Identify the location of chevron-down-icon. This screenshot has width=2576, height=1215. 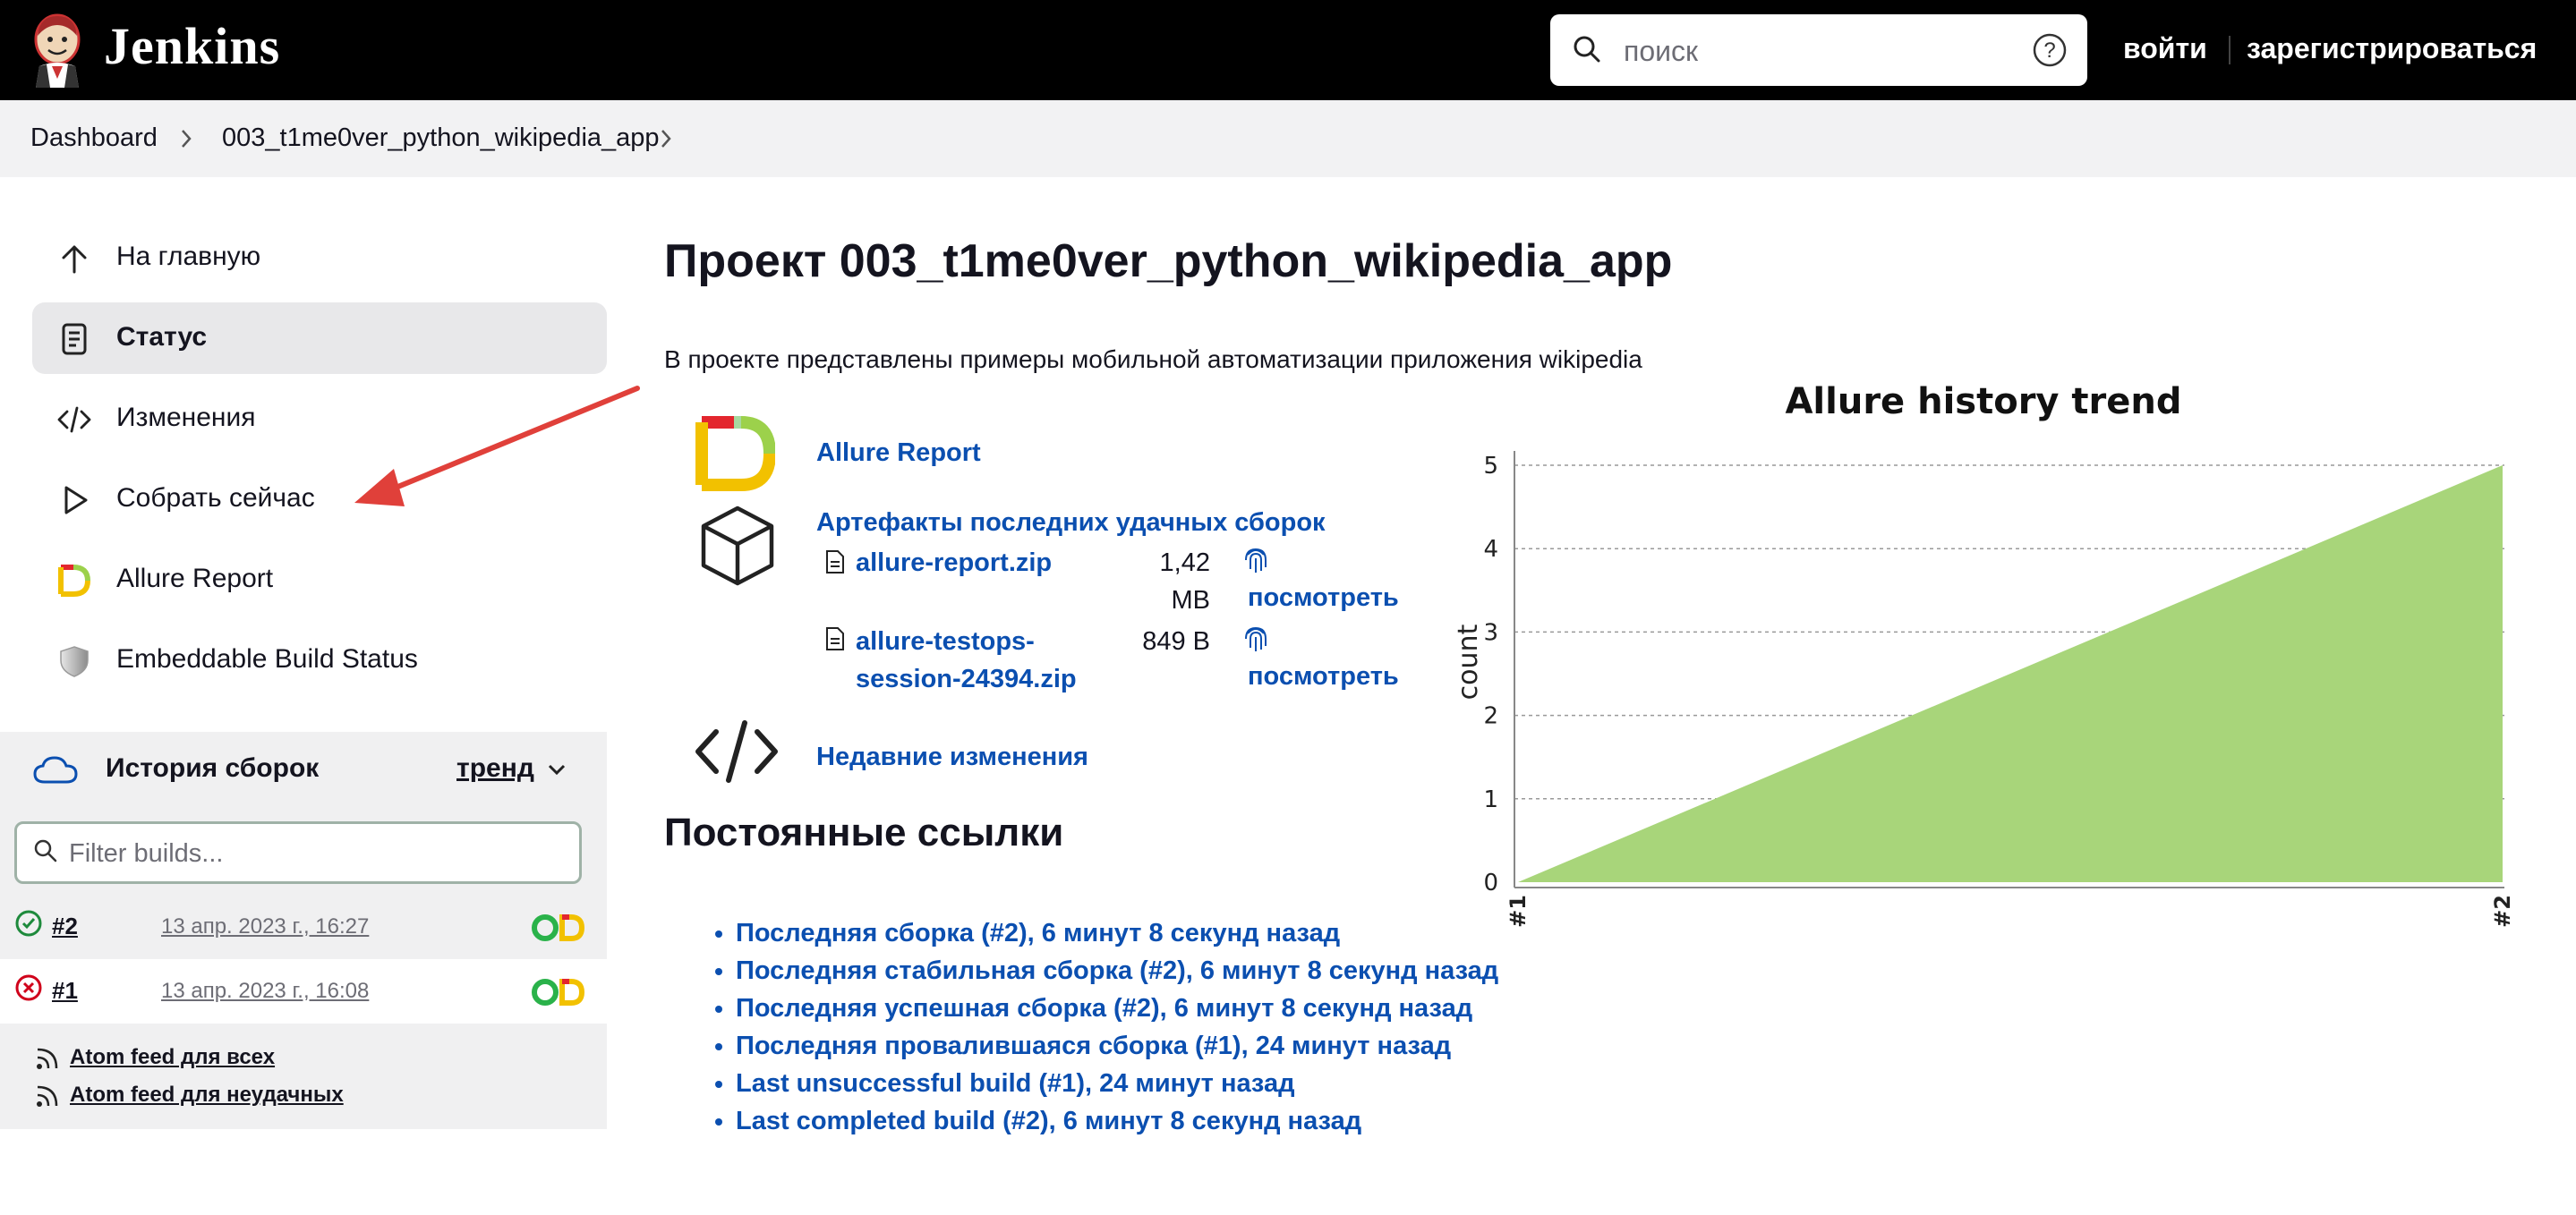
(556, 769).